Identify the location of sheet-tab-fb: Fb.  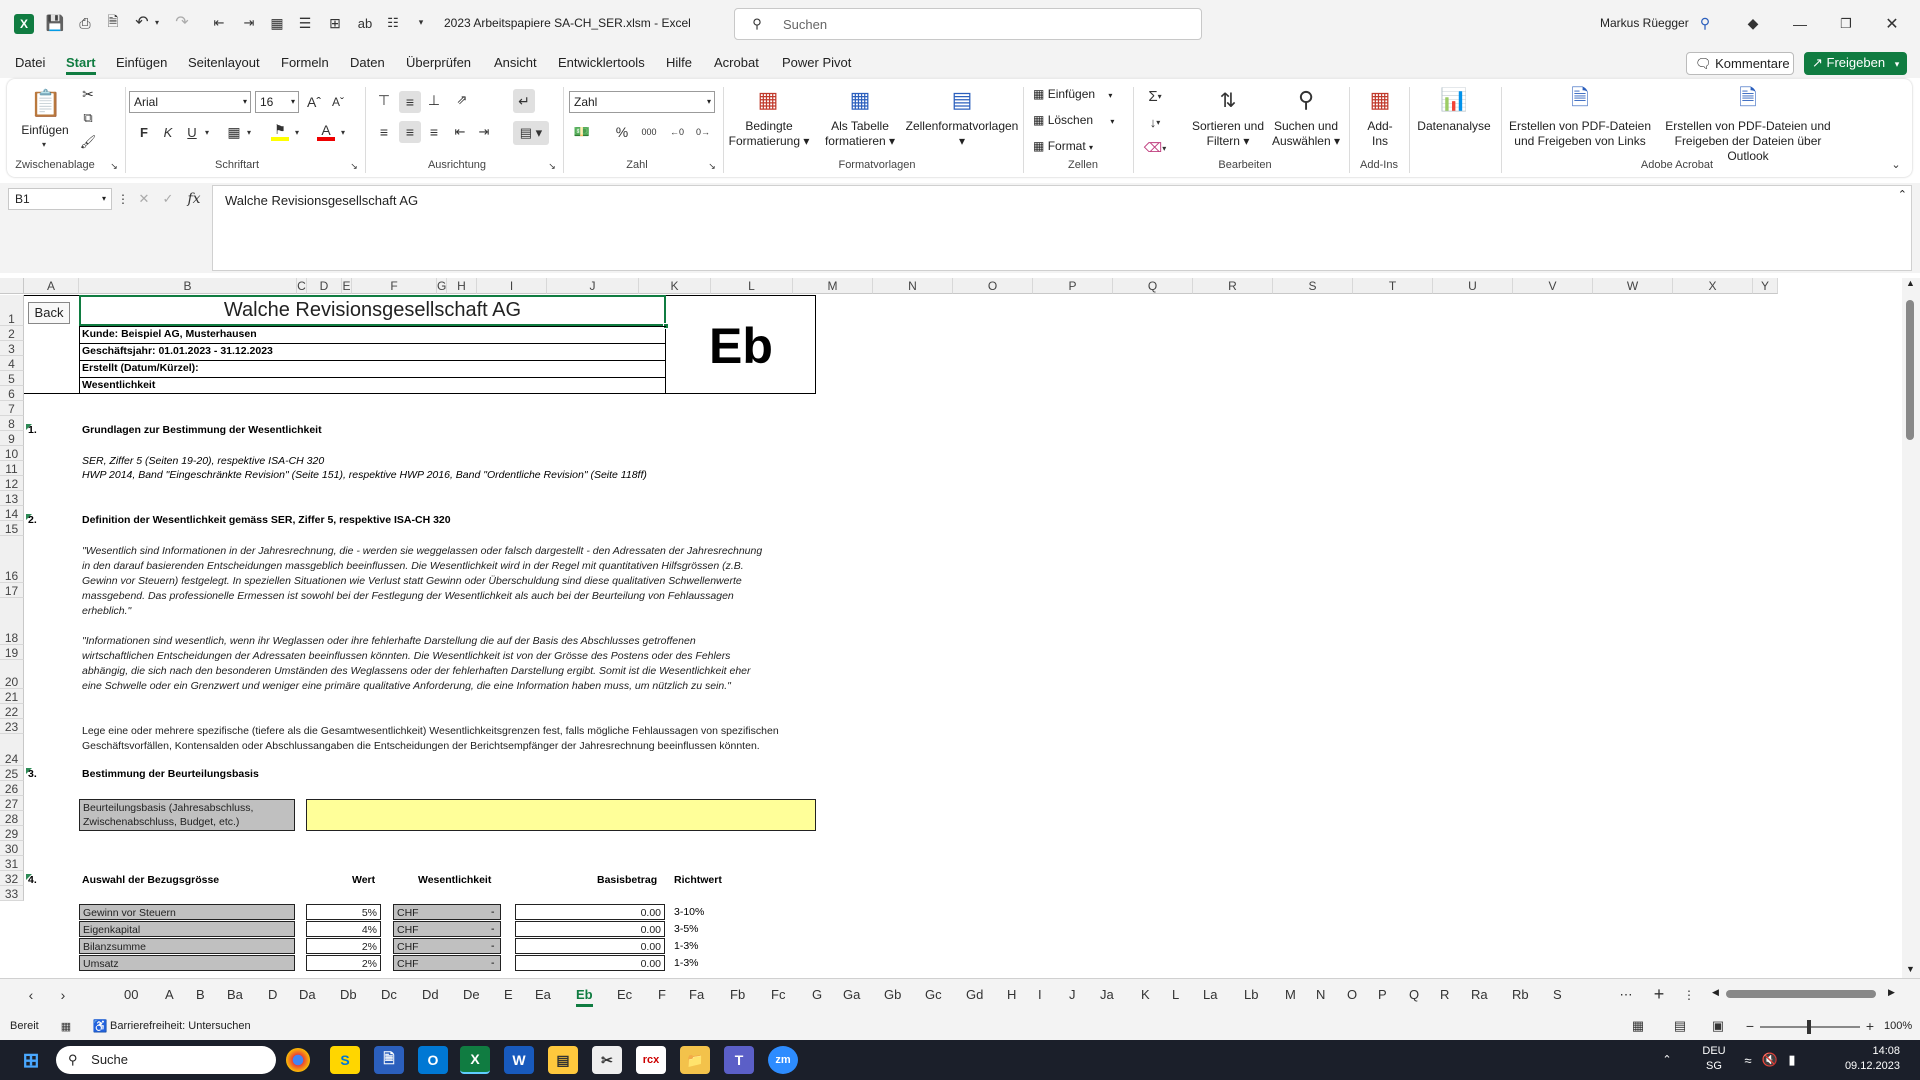
(737, 994).